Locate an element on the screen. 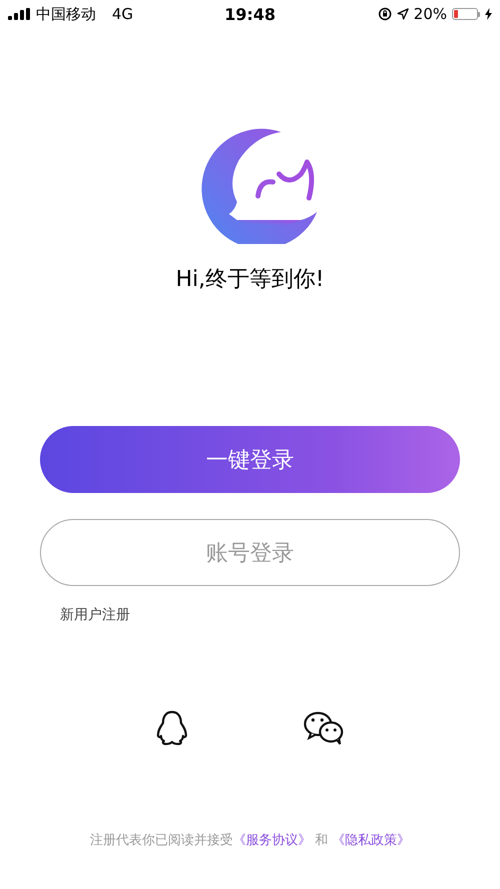 This screenshot has width=500, height=889. network-type: 4G is located at coordinates (123, 14).